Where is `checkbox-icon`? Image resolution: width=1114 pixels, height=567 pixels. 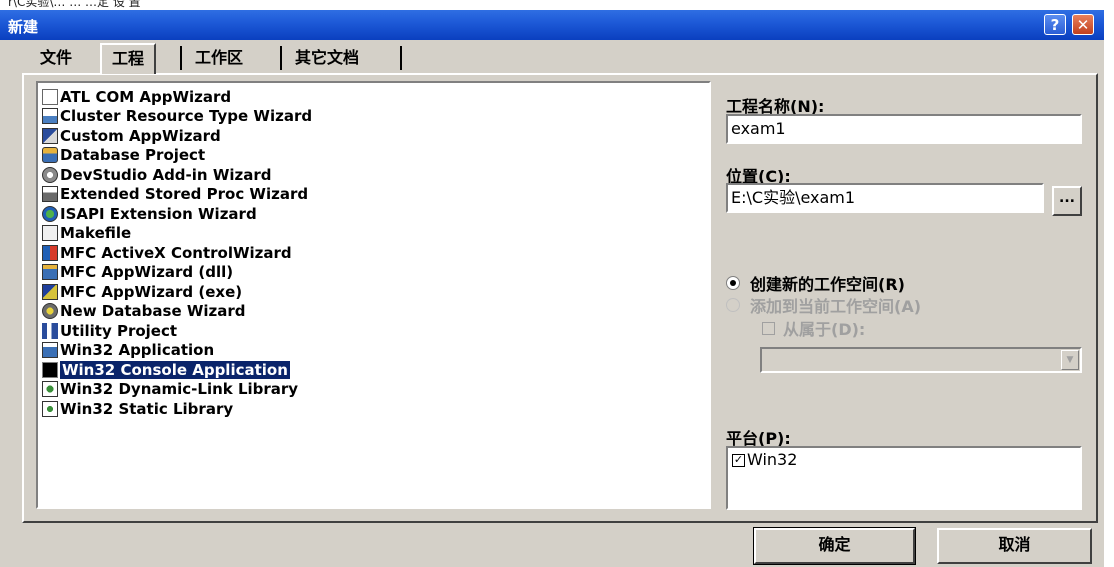 checkbox-icon is located at coordinates (768, 328).